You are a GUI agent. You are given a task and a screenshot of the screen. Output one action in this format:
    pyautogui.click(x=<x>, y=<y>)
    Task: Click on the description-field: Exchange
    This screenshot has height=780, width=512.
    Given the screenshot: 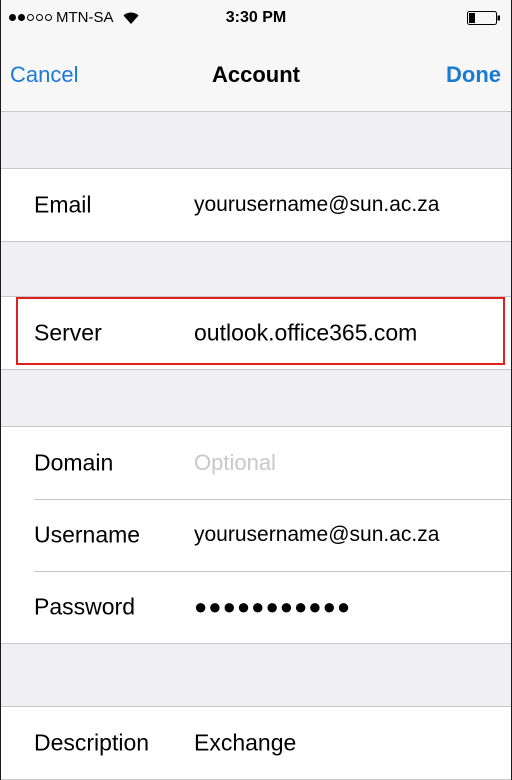 What is the action you would take?
    pyautogui.click(x=245, y=743)
    